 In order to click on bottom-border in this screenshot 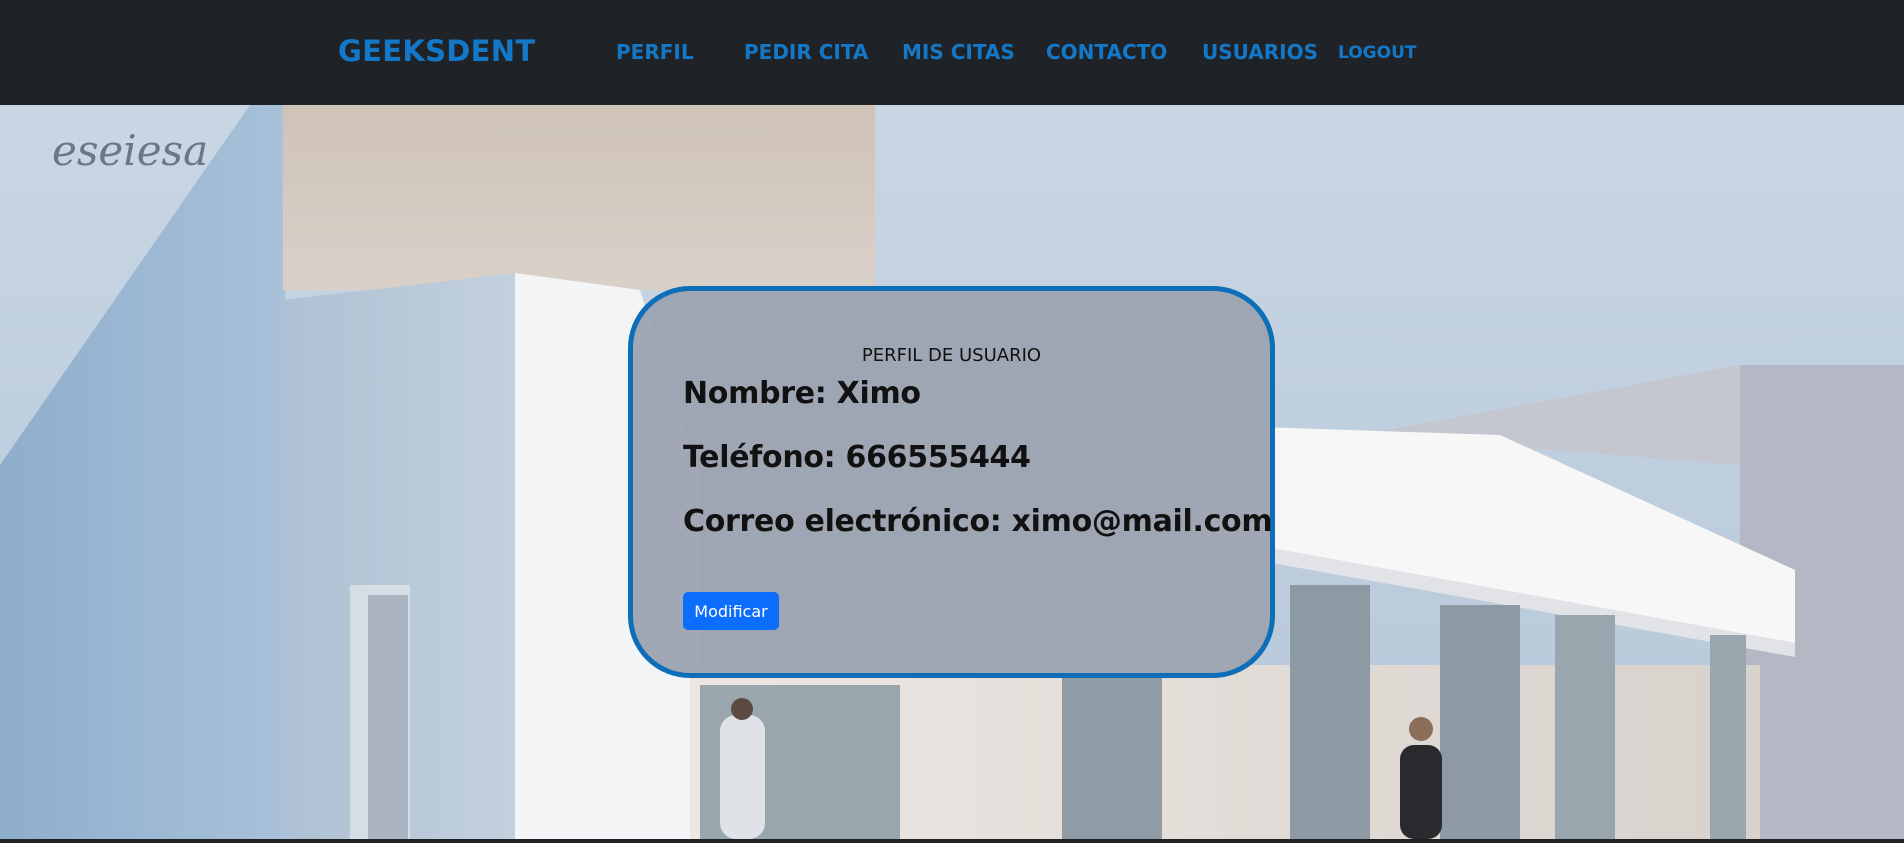, I will do `click(952, 841)`.